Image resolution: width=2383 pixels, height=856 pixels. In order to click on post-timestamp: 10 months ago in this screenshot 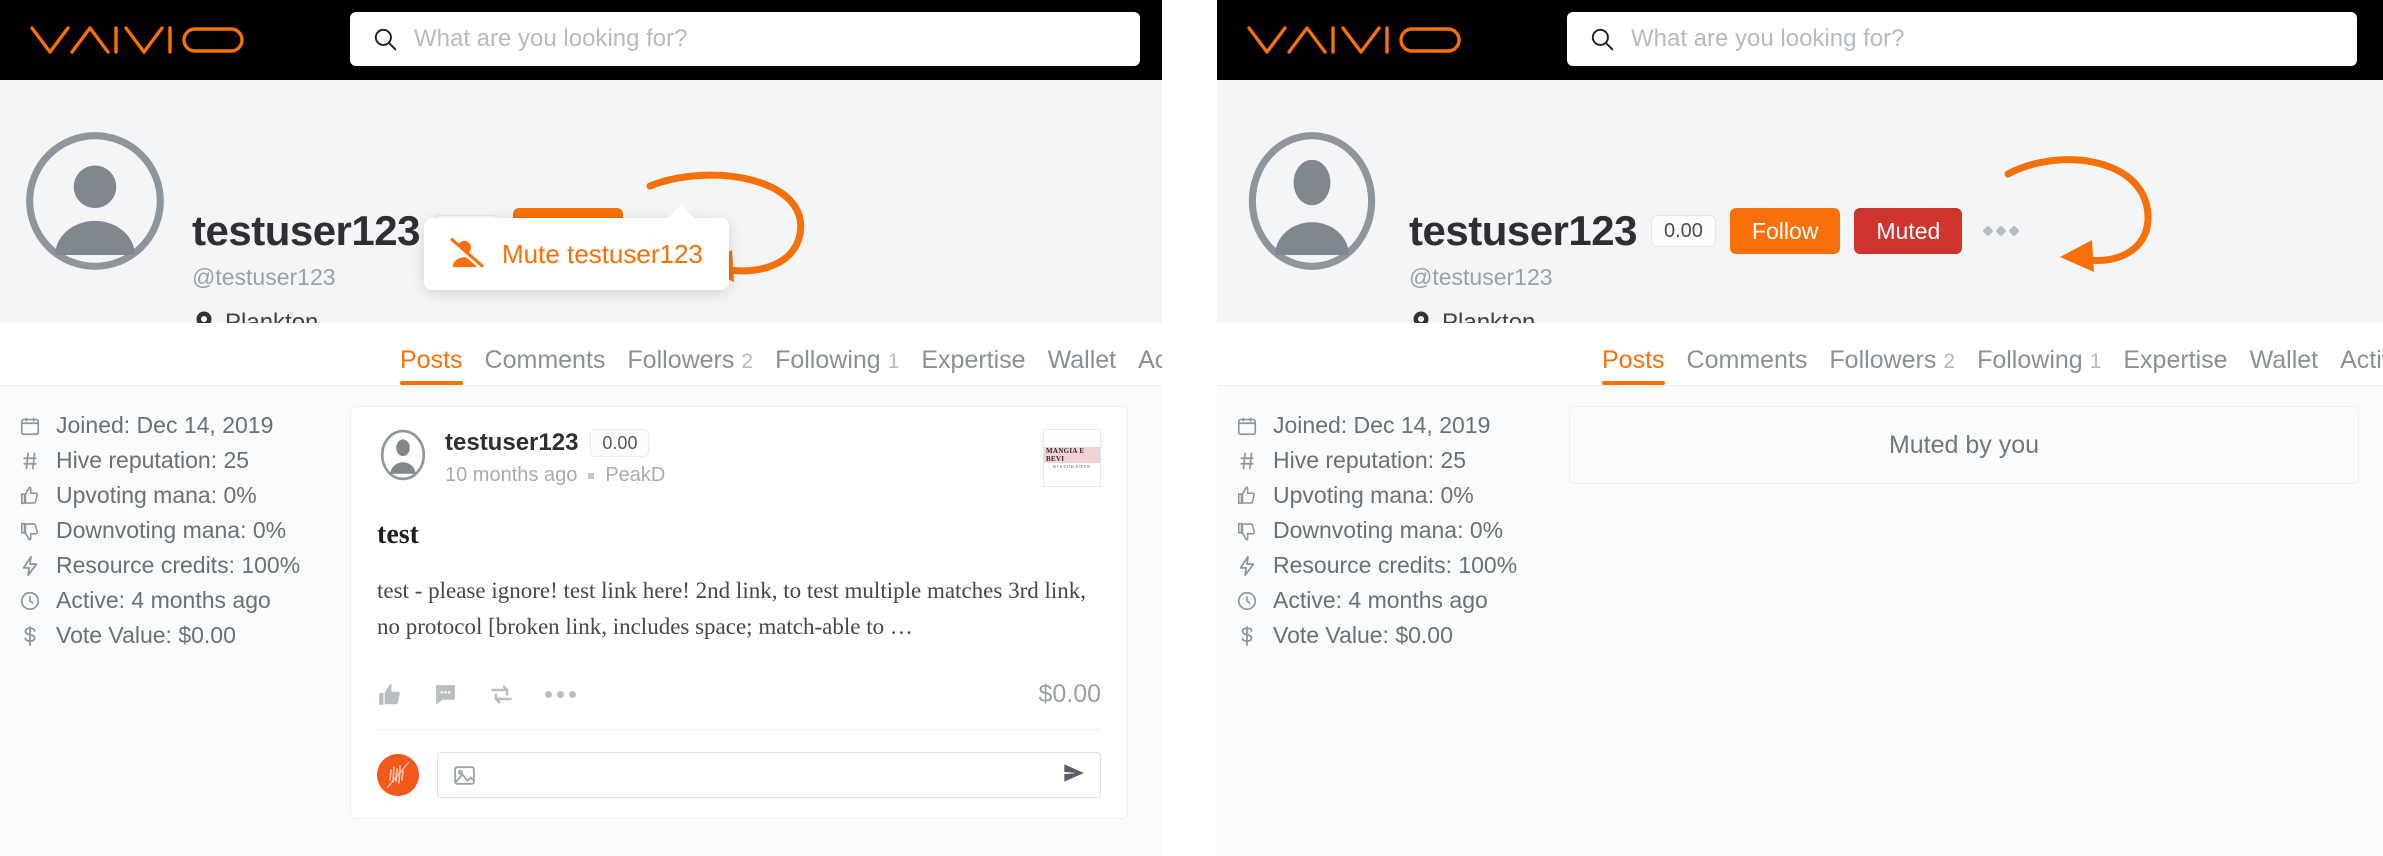, I will do `click(511, 475)`.